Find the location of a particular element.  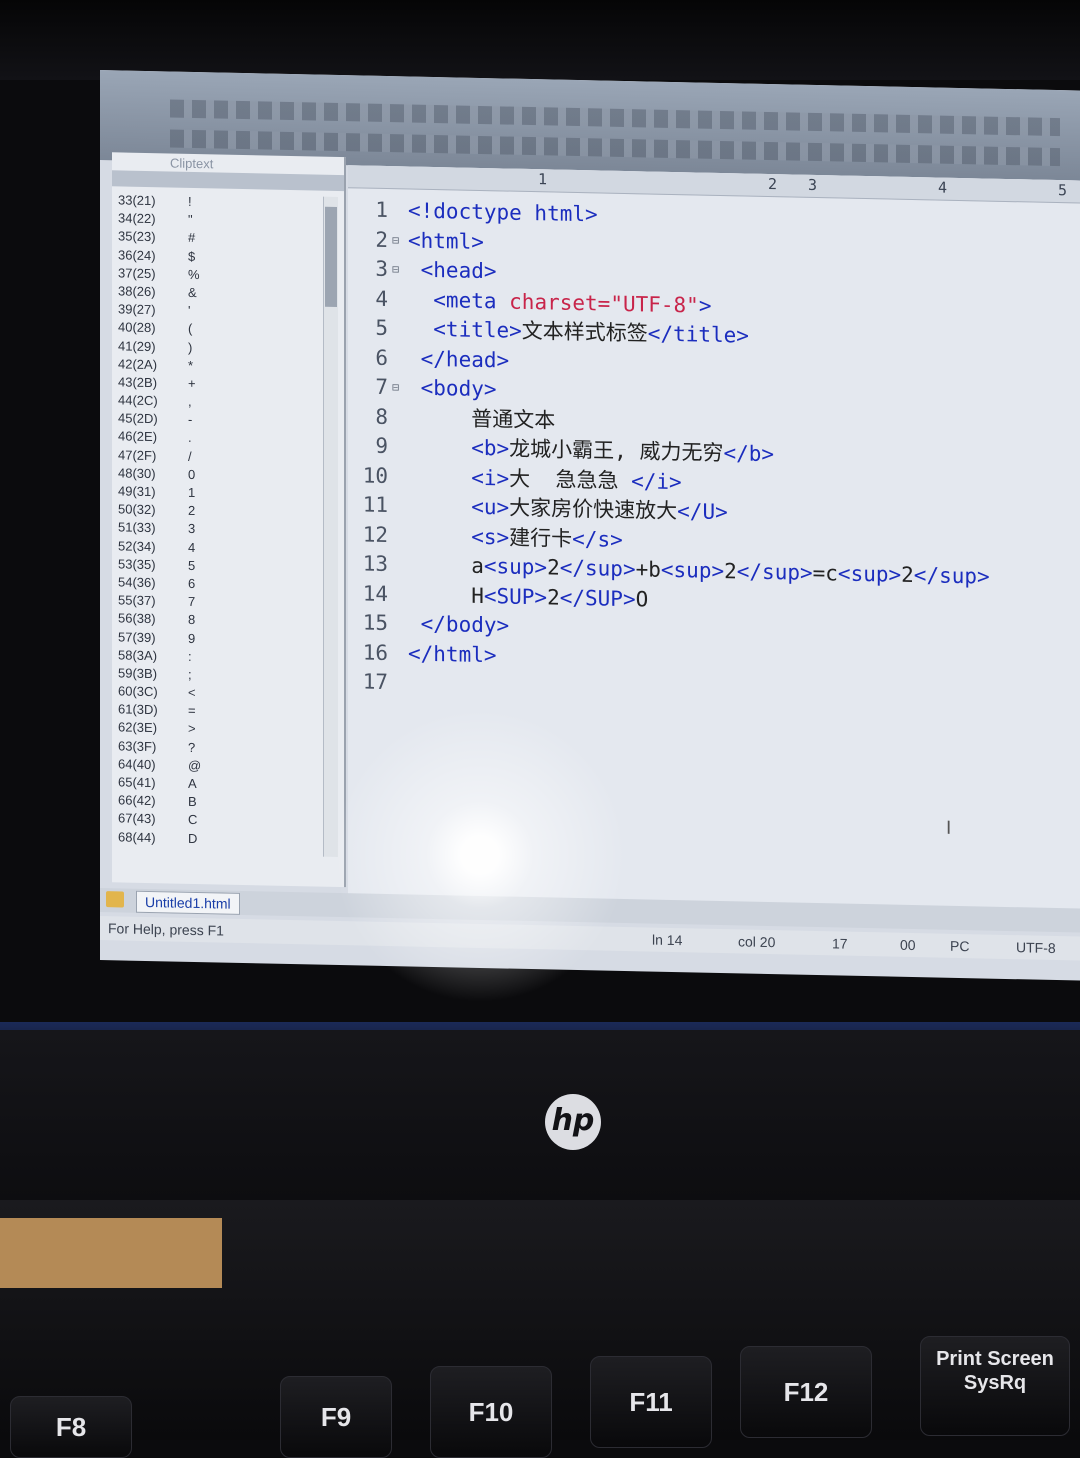

code-text: <u>大家房价快速放大</U> is located at coordinates (568, 508).